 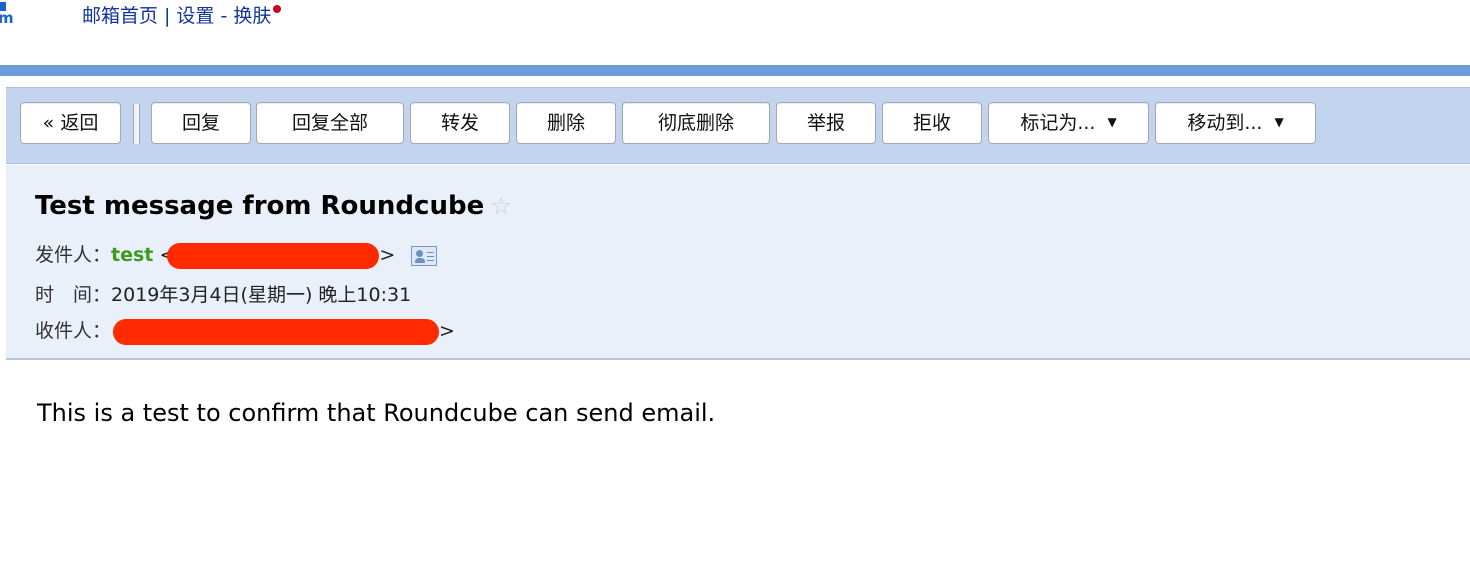 I want to click on reply-all-button: 回复全部, so click(x=330, y=123).